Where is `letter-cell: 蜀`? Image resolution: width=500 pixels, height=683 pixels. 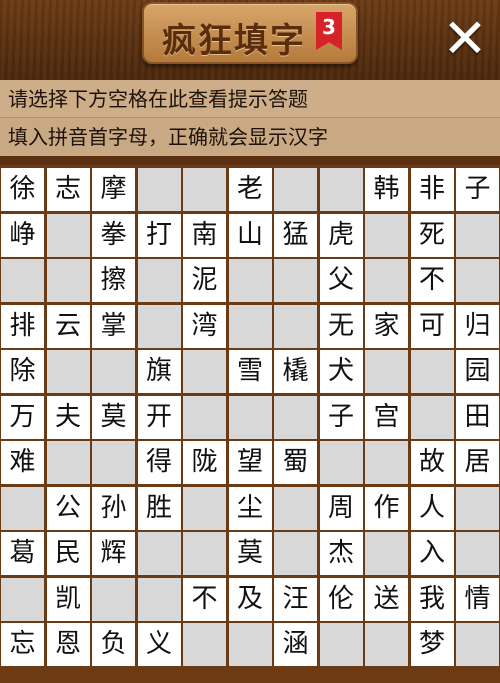 letter-cell: 蜀 is located at coordinates (295, 462).